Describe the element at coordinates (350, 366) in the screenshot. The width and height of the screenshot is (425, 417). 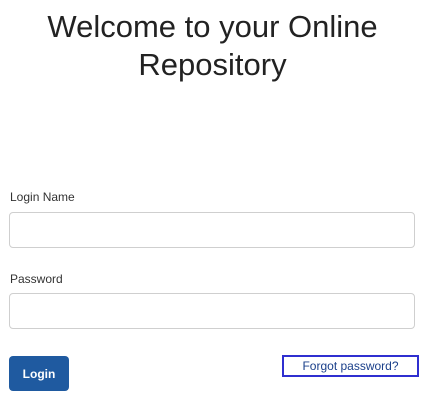
I see `forgot-password-link: Forgot password?` at that location.